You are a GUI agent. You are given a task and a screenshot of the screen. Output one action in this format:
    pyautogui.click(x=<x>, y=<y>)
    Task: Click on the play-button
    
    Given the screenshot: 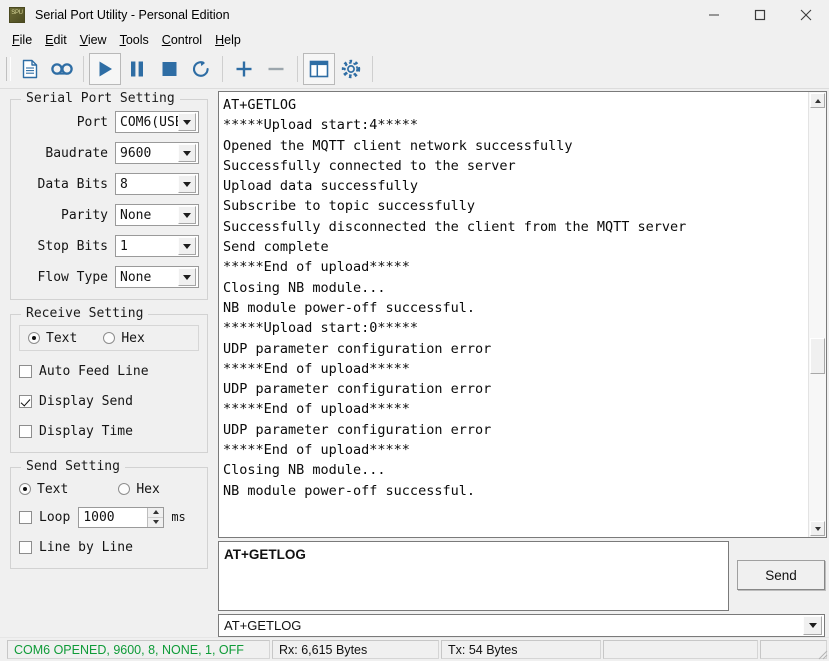 What is the action you would take?
    pyautogui.click(x=105, y=69)
    